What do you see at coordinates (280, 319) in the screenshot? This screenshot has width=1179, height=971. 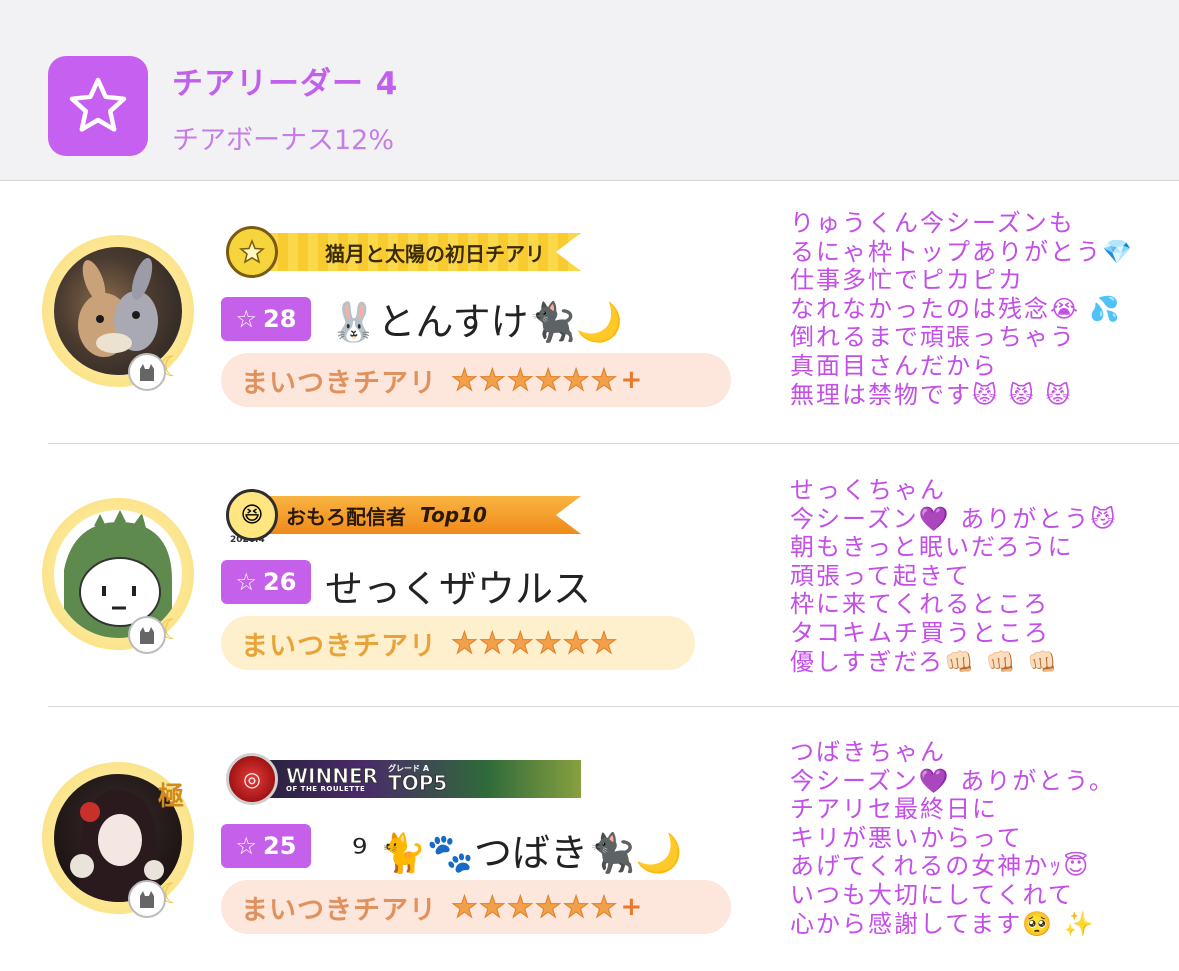 I see `level-value: 28` at bounding box center [280, 319].